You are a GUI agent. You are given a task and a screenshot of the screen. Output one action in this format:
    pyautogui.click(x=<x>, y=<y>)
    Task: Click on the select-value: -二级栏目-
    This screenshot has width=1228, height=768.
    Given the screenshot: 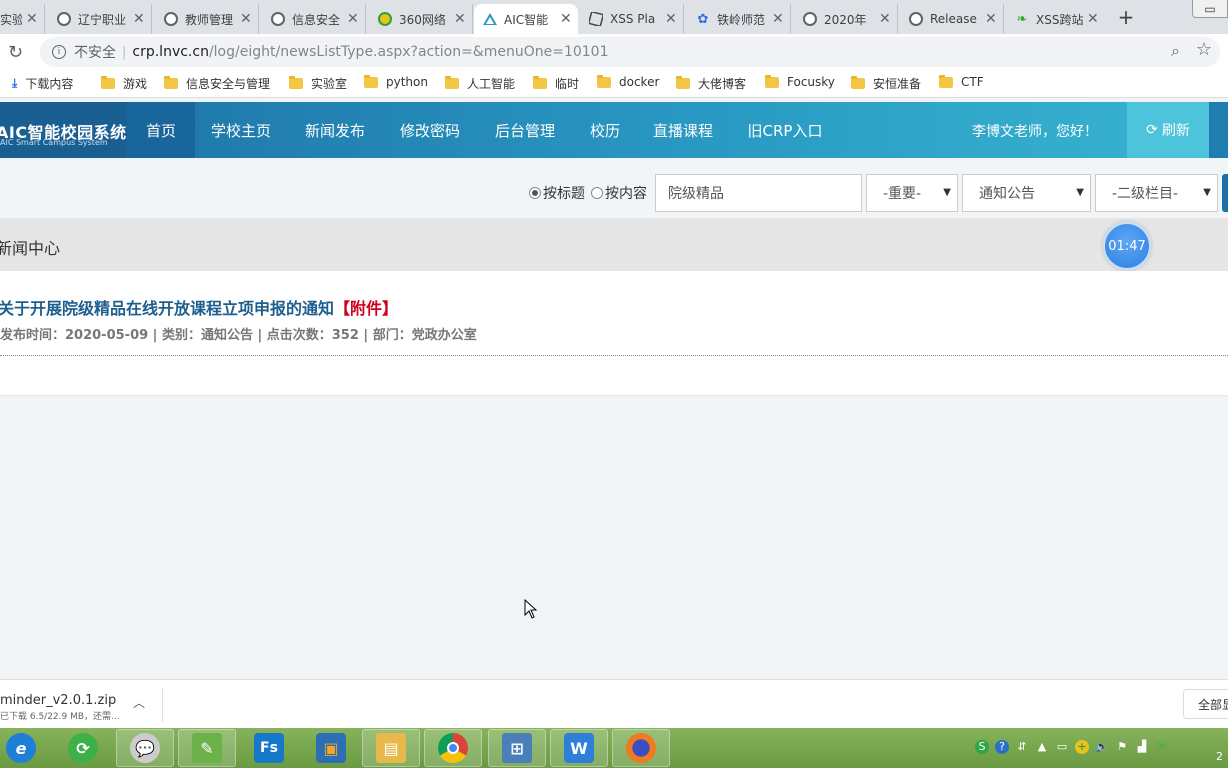 What is the action you would take?
    pyautogui.click(x=1145, y=194)
    